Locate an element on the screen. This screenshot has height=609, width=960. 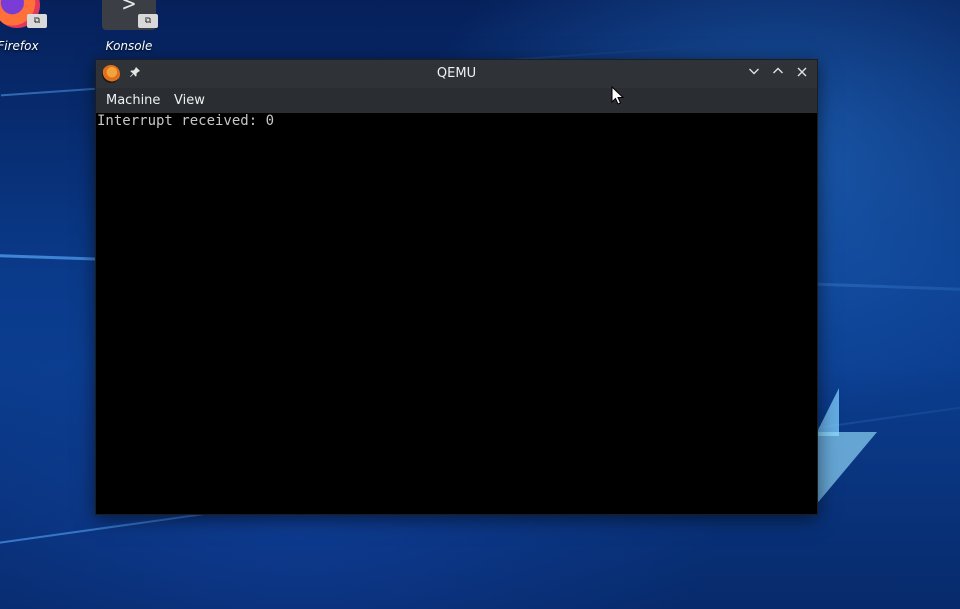
minimize-button is located at coordinates (754, 74).